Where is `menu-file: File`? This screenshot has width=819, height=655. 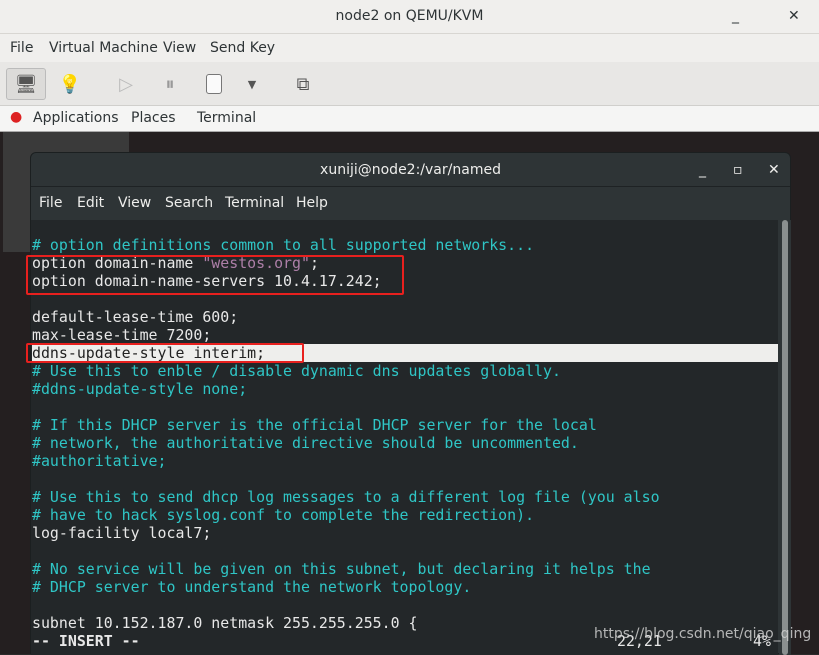 menu-file: File is located at coordinates (21, 48).